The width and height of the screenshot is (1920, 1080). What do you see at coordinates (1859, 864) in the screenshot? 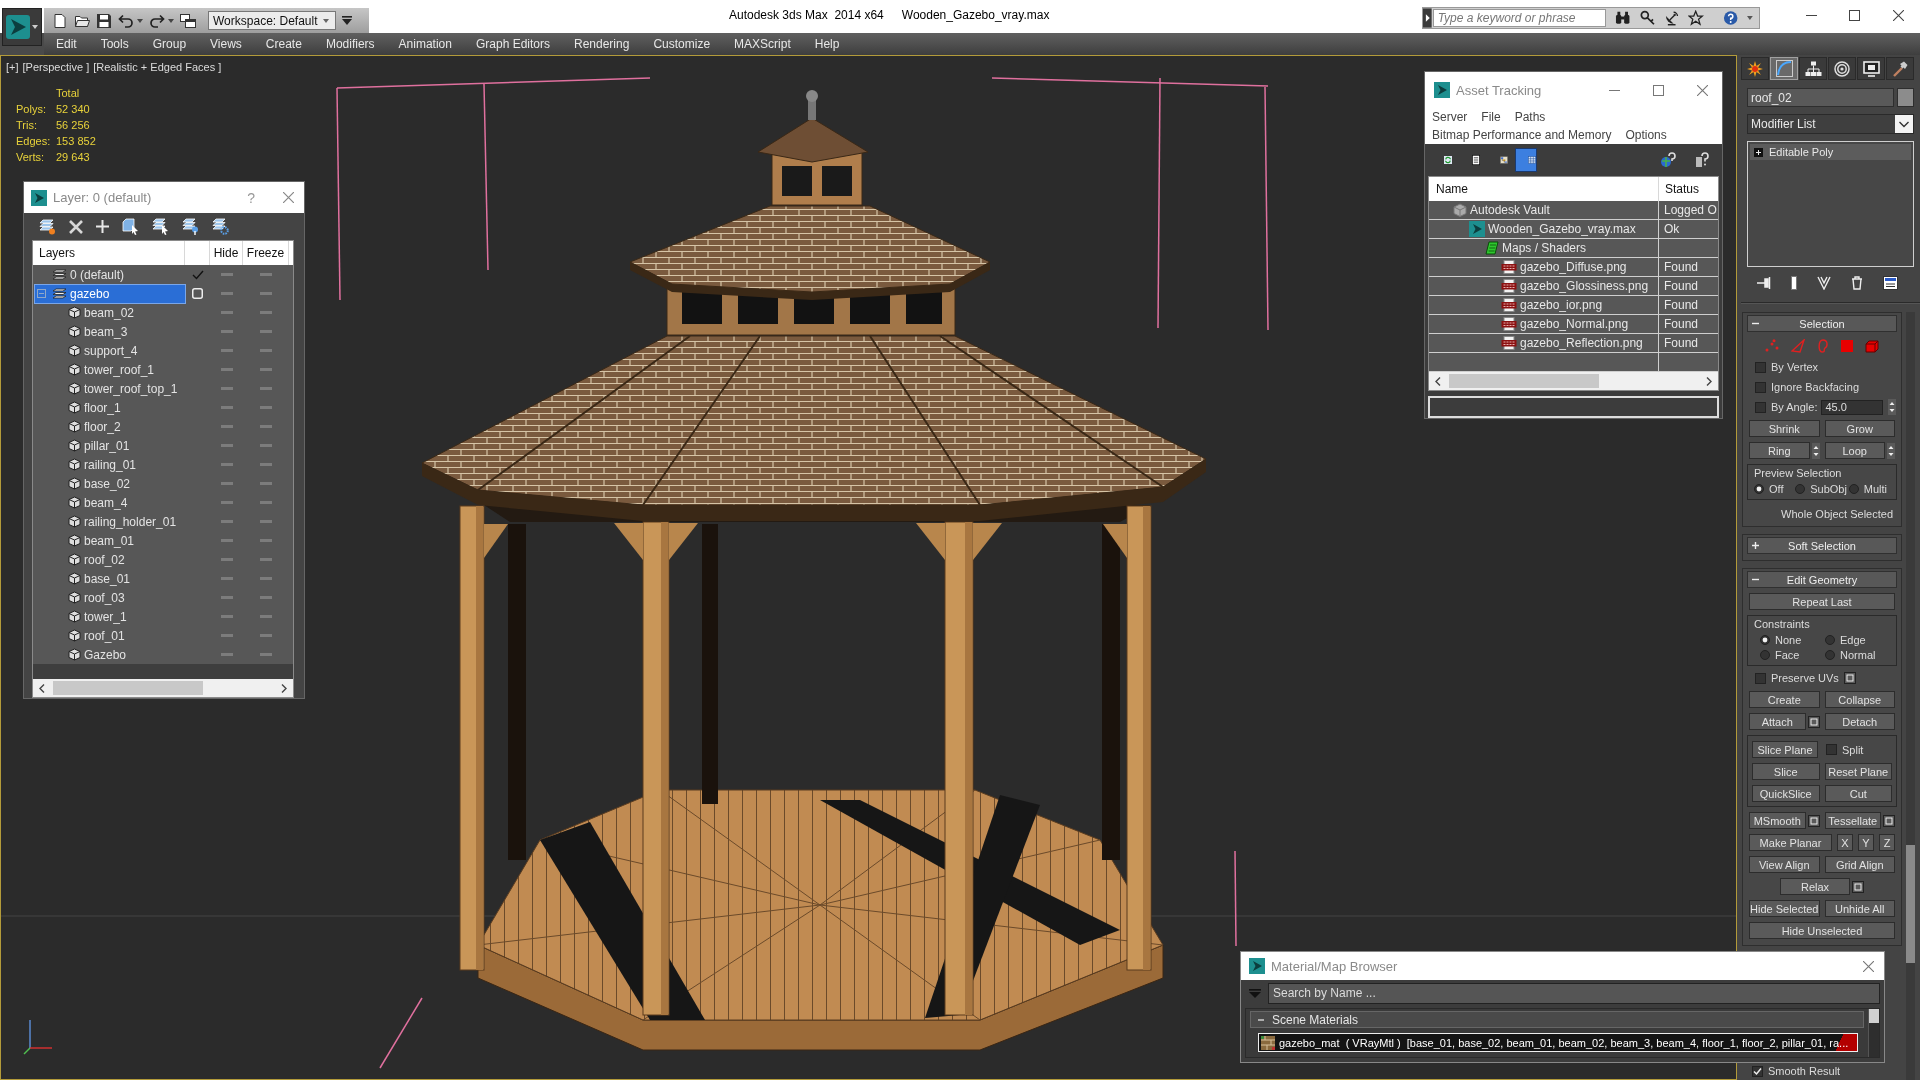
I see `panel-button: Grid Align` at bounding box center [1859, 864].